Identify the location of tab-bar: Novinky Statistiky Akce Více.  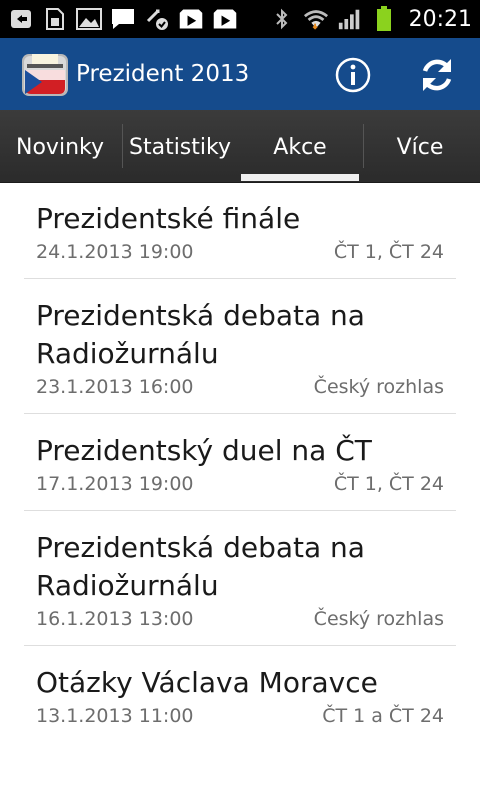
(240, 146).